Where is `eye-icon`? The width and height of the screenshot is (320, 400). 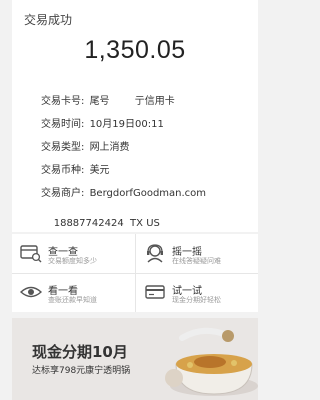
eye-icon is located at coordinates (31, 292).